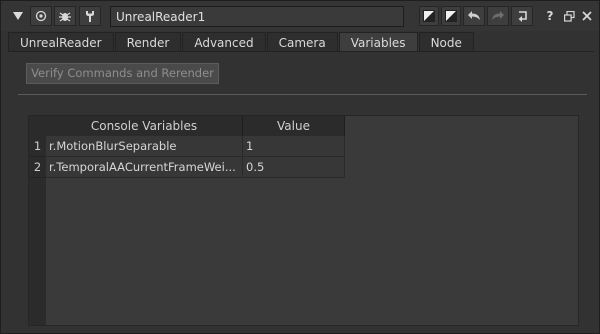 This screenshot has height=334, width=600. What do you see at coordinates (224, 41) in the screenshot?
I see `tab-advanced: Advanced` at bounding box center [224, 41].